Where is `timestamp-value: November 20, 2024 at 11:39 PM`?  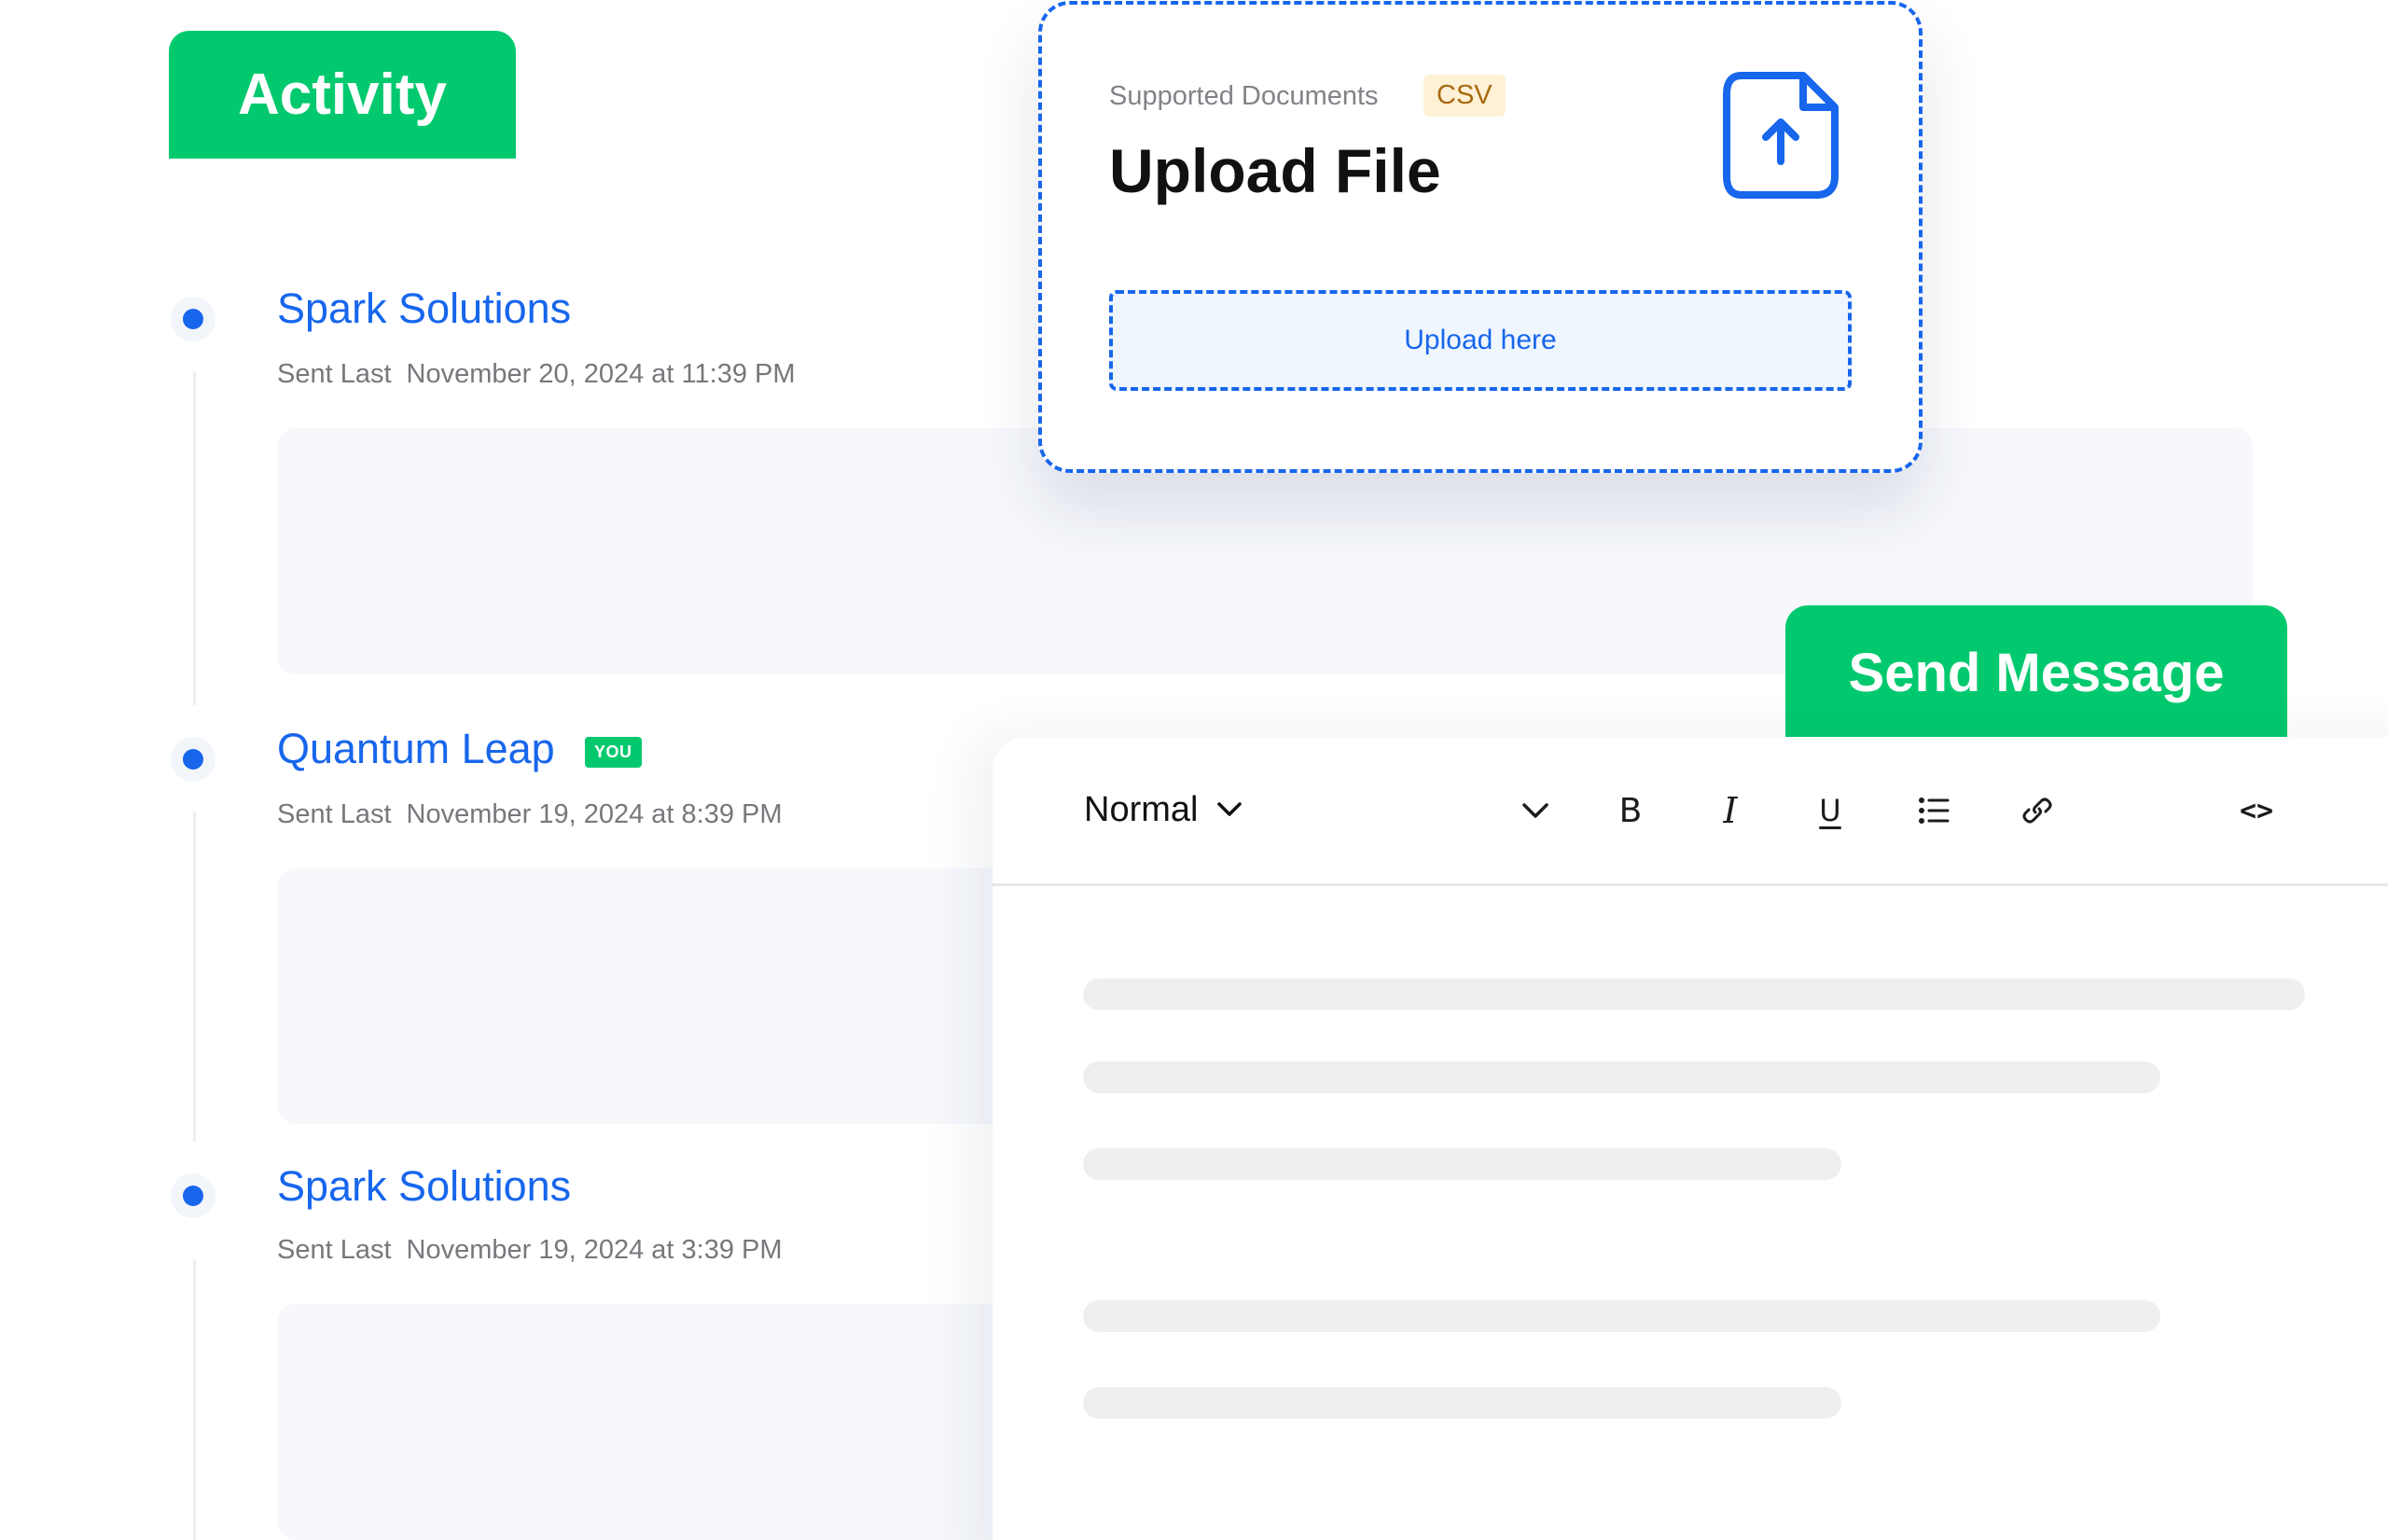 timestamp-value: November 20, 2024 at 11:39 PM is located at coordinates (601, 374).